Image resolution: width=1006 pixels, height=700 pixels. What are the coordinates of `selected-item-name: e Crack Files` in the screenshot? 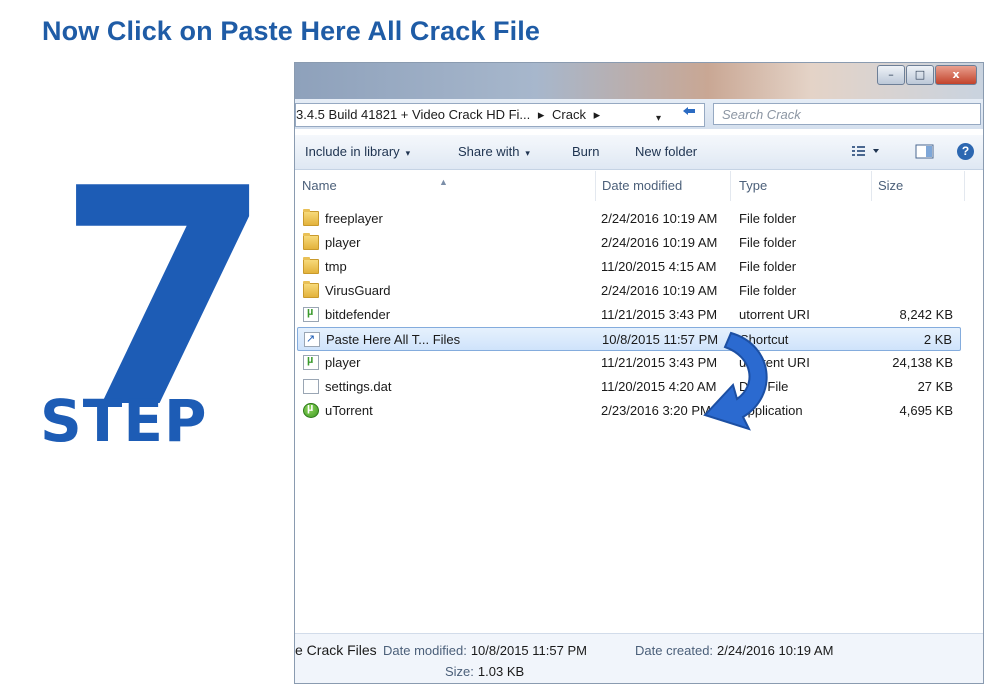 It's located at (336, 650).